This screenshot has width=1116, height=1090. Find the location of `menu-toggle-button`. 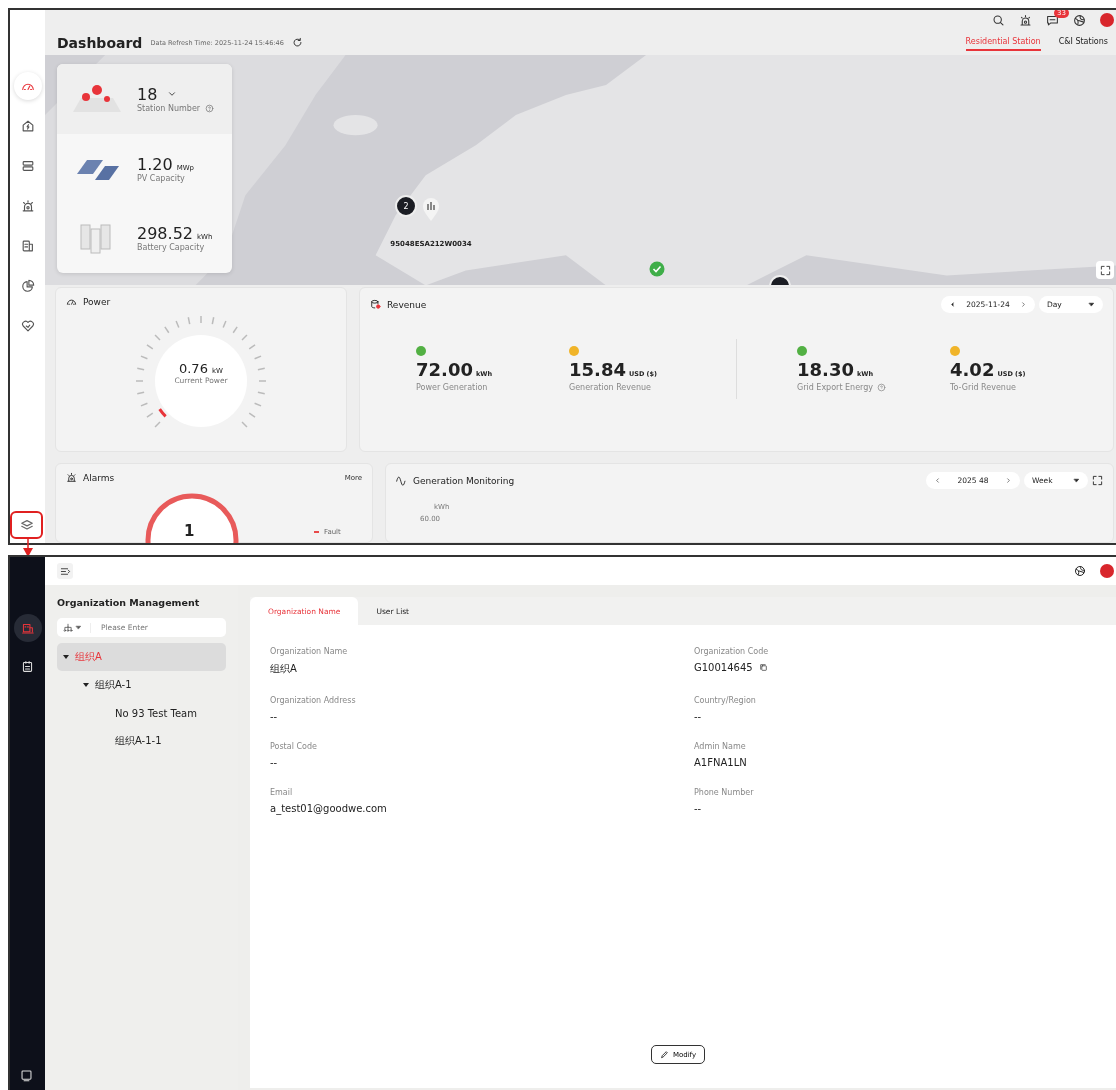

menu-toggle-button is located at coordinates (65, 571).